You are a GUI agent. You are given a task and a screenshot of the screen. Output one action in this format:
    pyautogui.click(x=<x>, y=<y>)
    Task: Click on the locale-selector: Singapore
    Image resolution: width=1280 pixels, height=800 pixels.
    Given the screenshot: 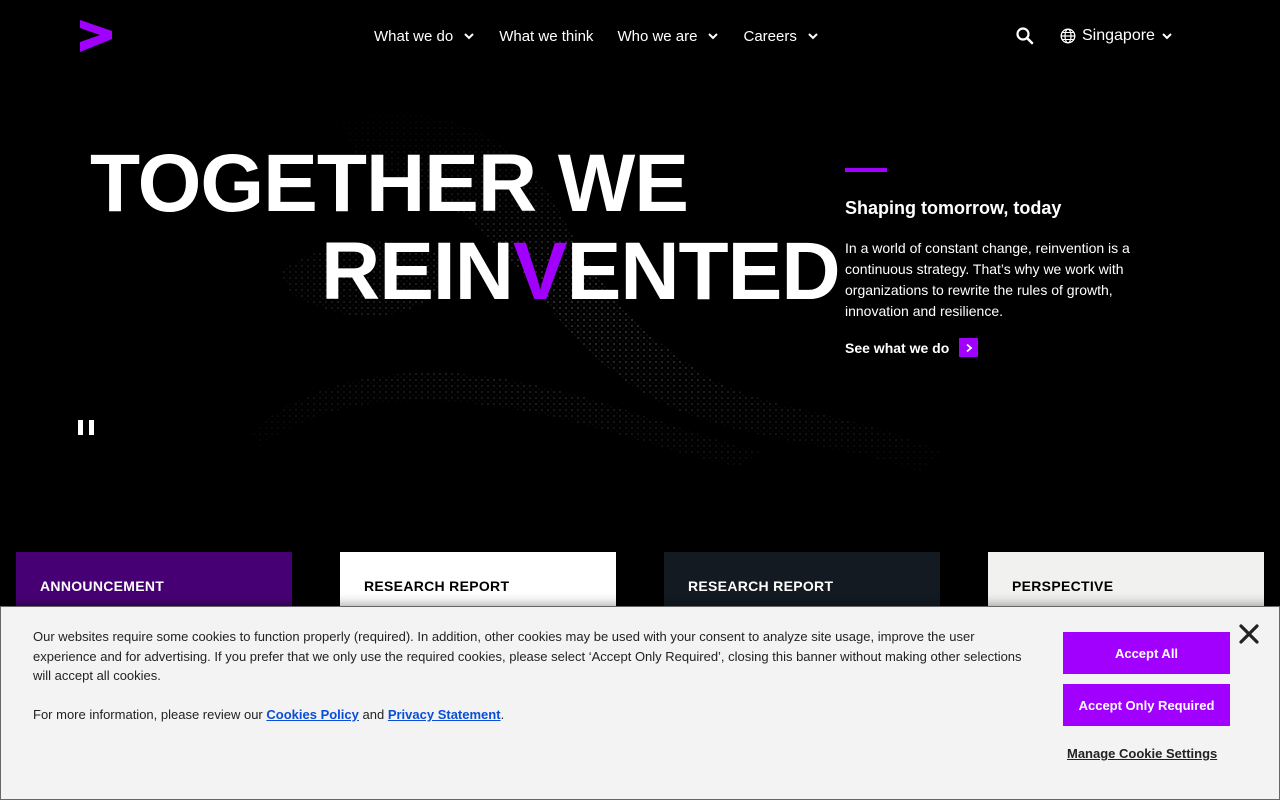 What is the action you would take?
    pyautogui.click(x=1116, y=36)
    